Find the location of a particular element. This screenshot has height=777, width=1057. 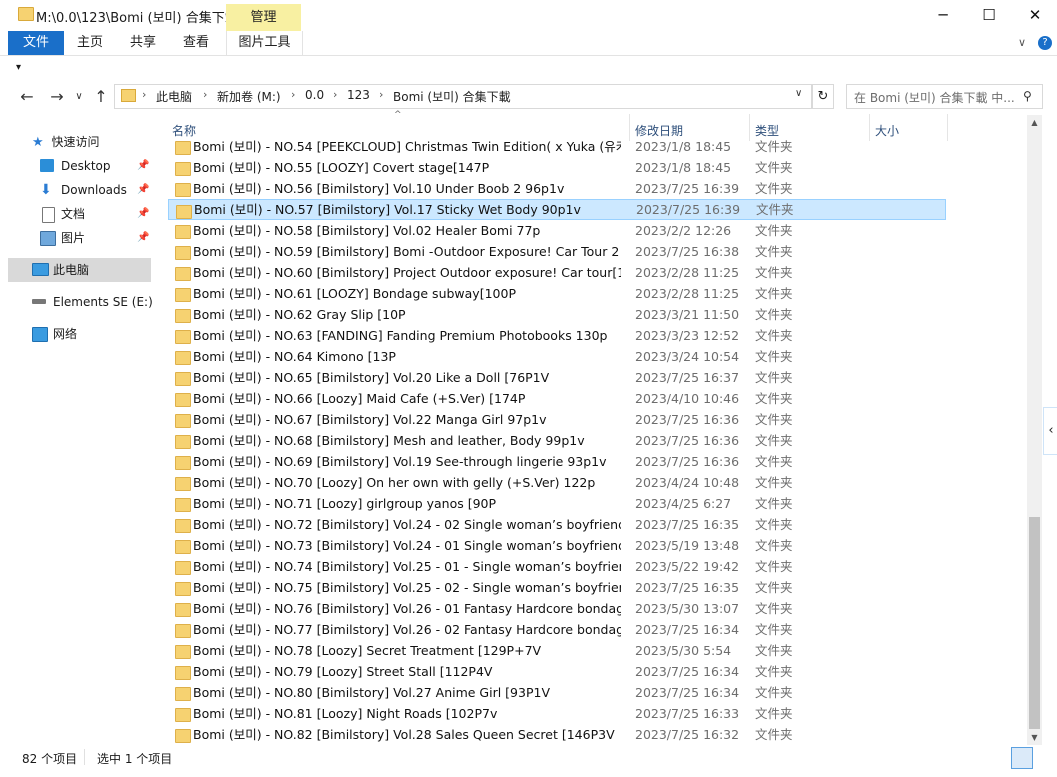

quick-access-toolbar-icon: ▾ is located at coordinates (18, 67).